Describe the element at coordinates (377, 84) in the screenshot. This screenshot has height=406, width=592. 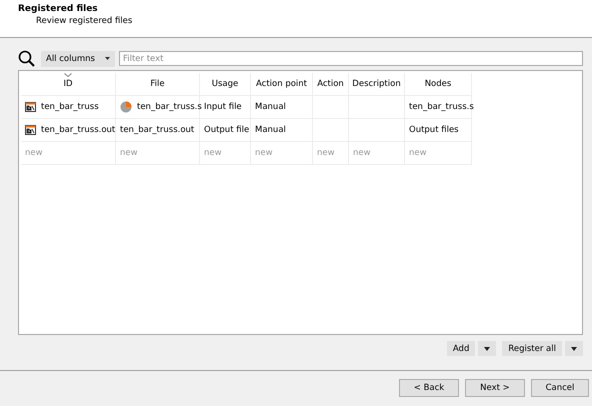
I see `column-header: Description` at that location.